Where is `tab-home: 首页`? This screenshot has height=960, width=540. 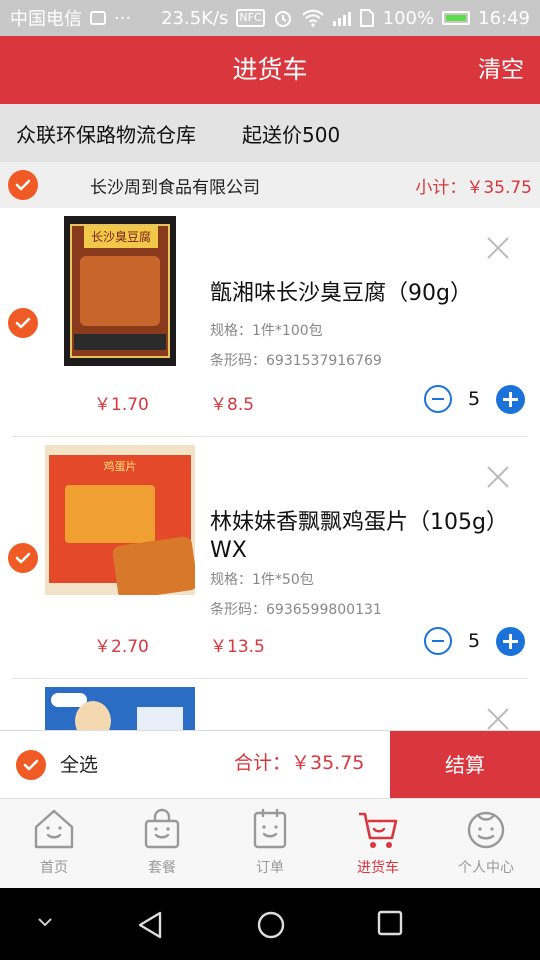 tab-home: 首页 is located at coordinates (54, 843).